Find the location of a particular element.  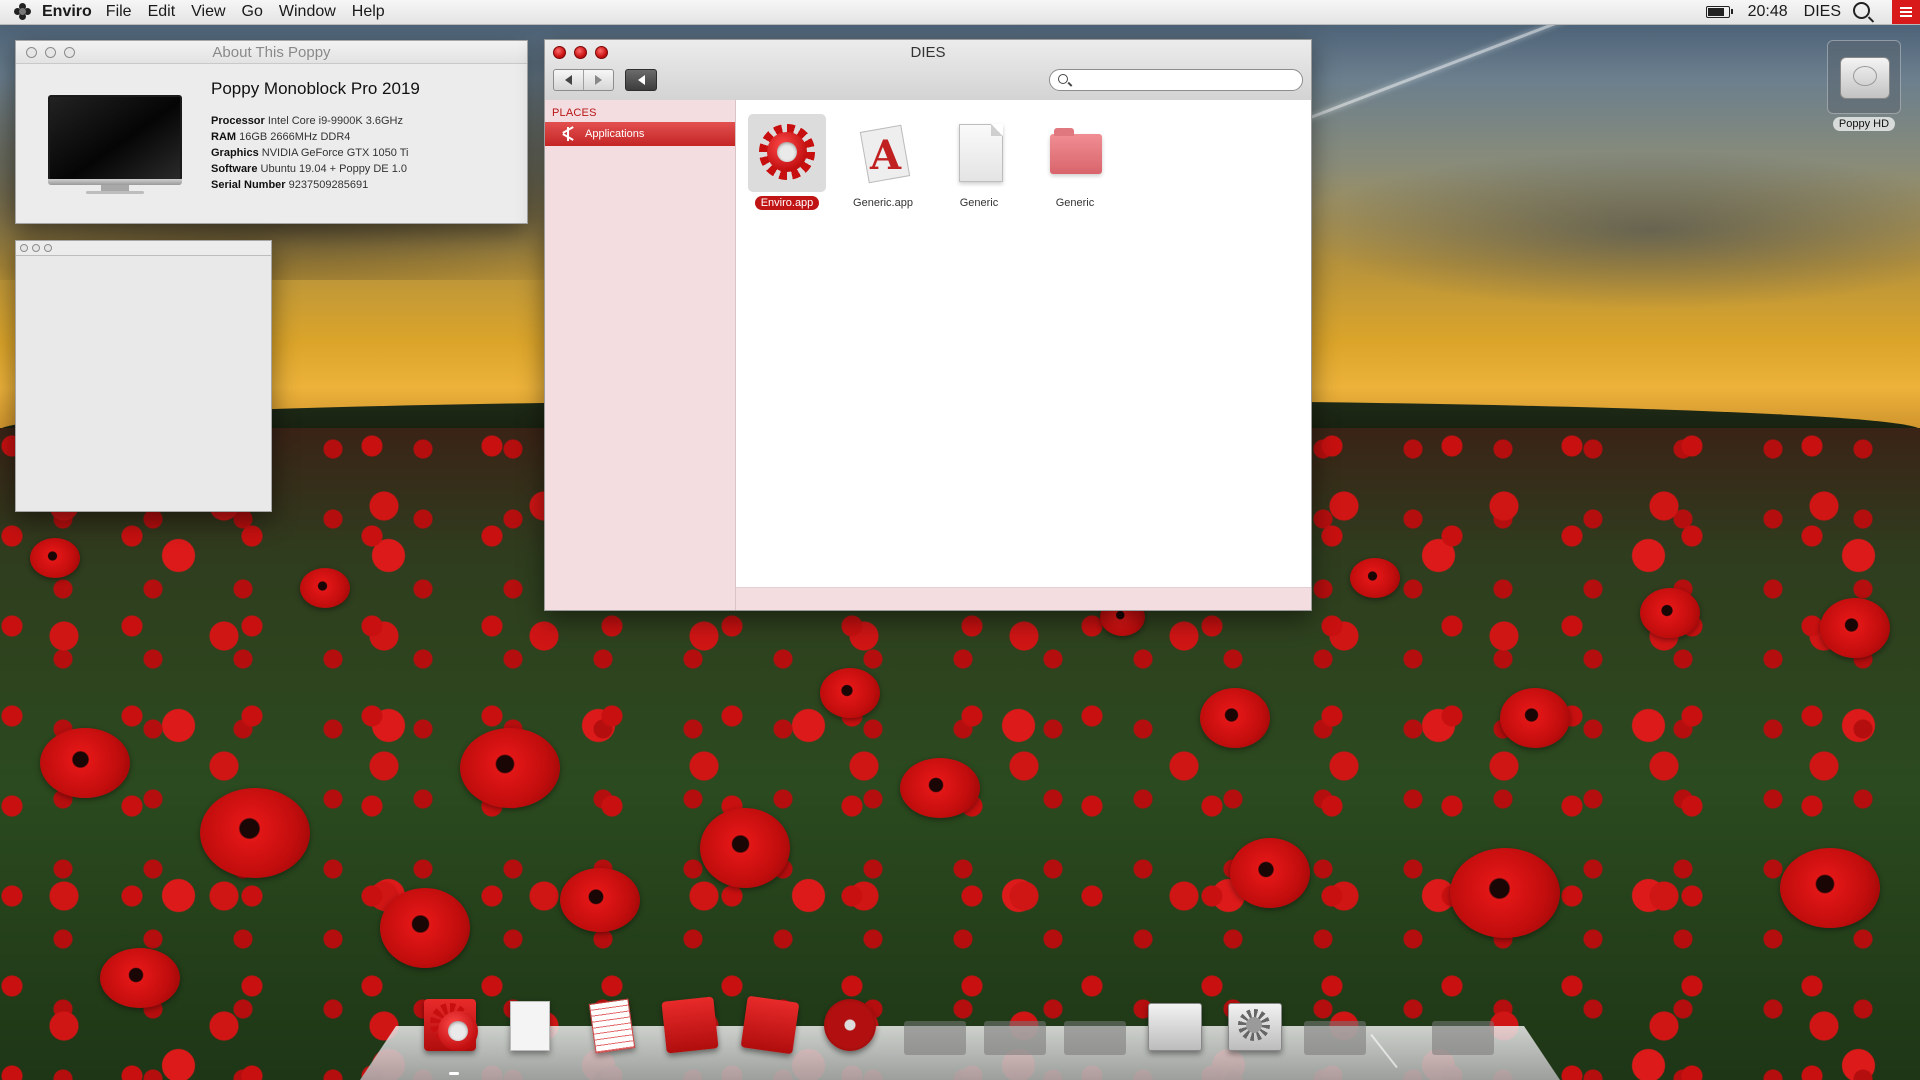

file-item-generic-folder: Generic is located at coordinates (1075, 162).